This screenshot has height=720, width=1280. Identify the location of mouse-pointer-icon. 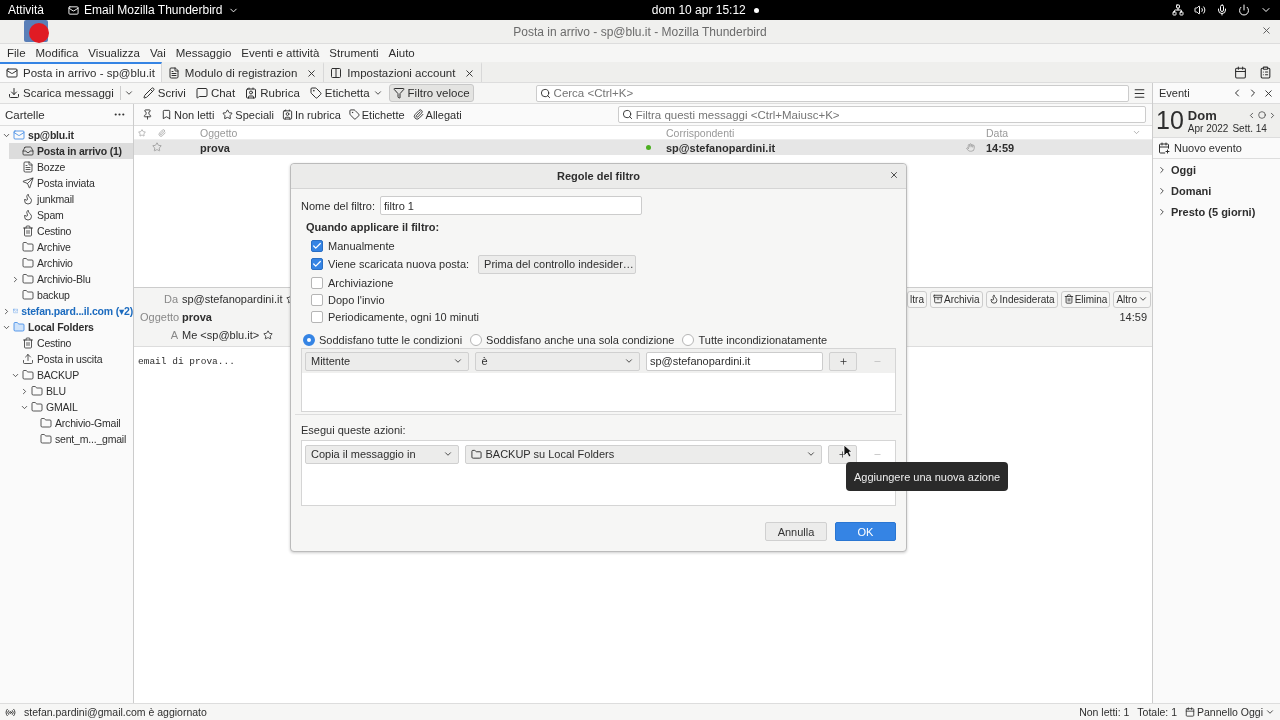
(848, 451).